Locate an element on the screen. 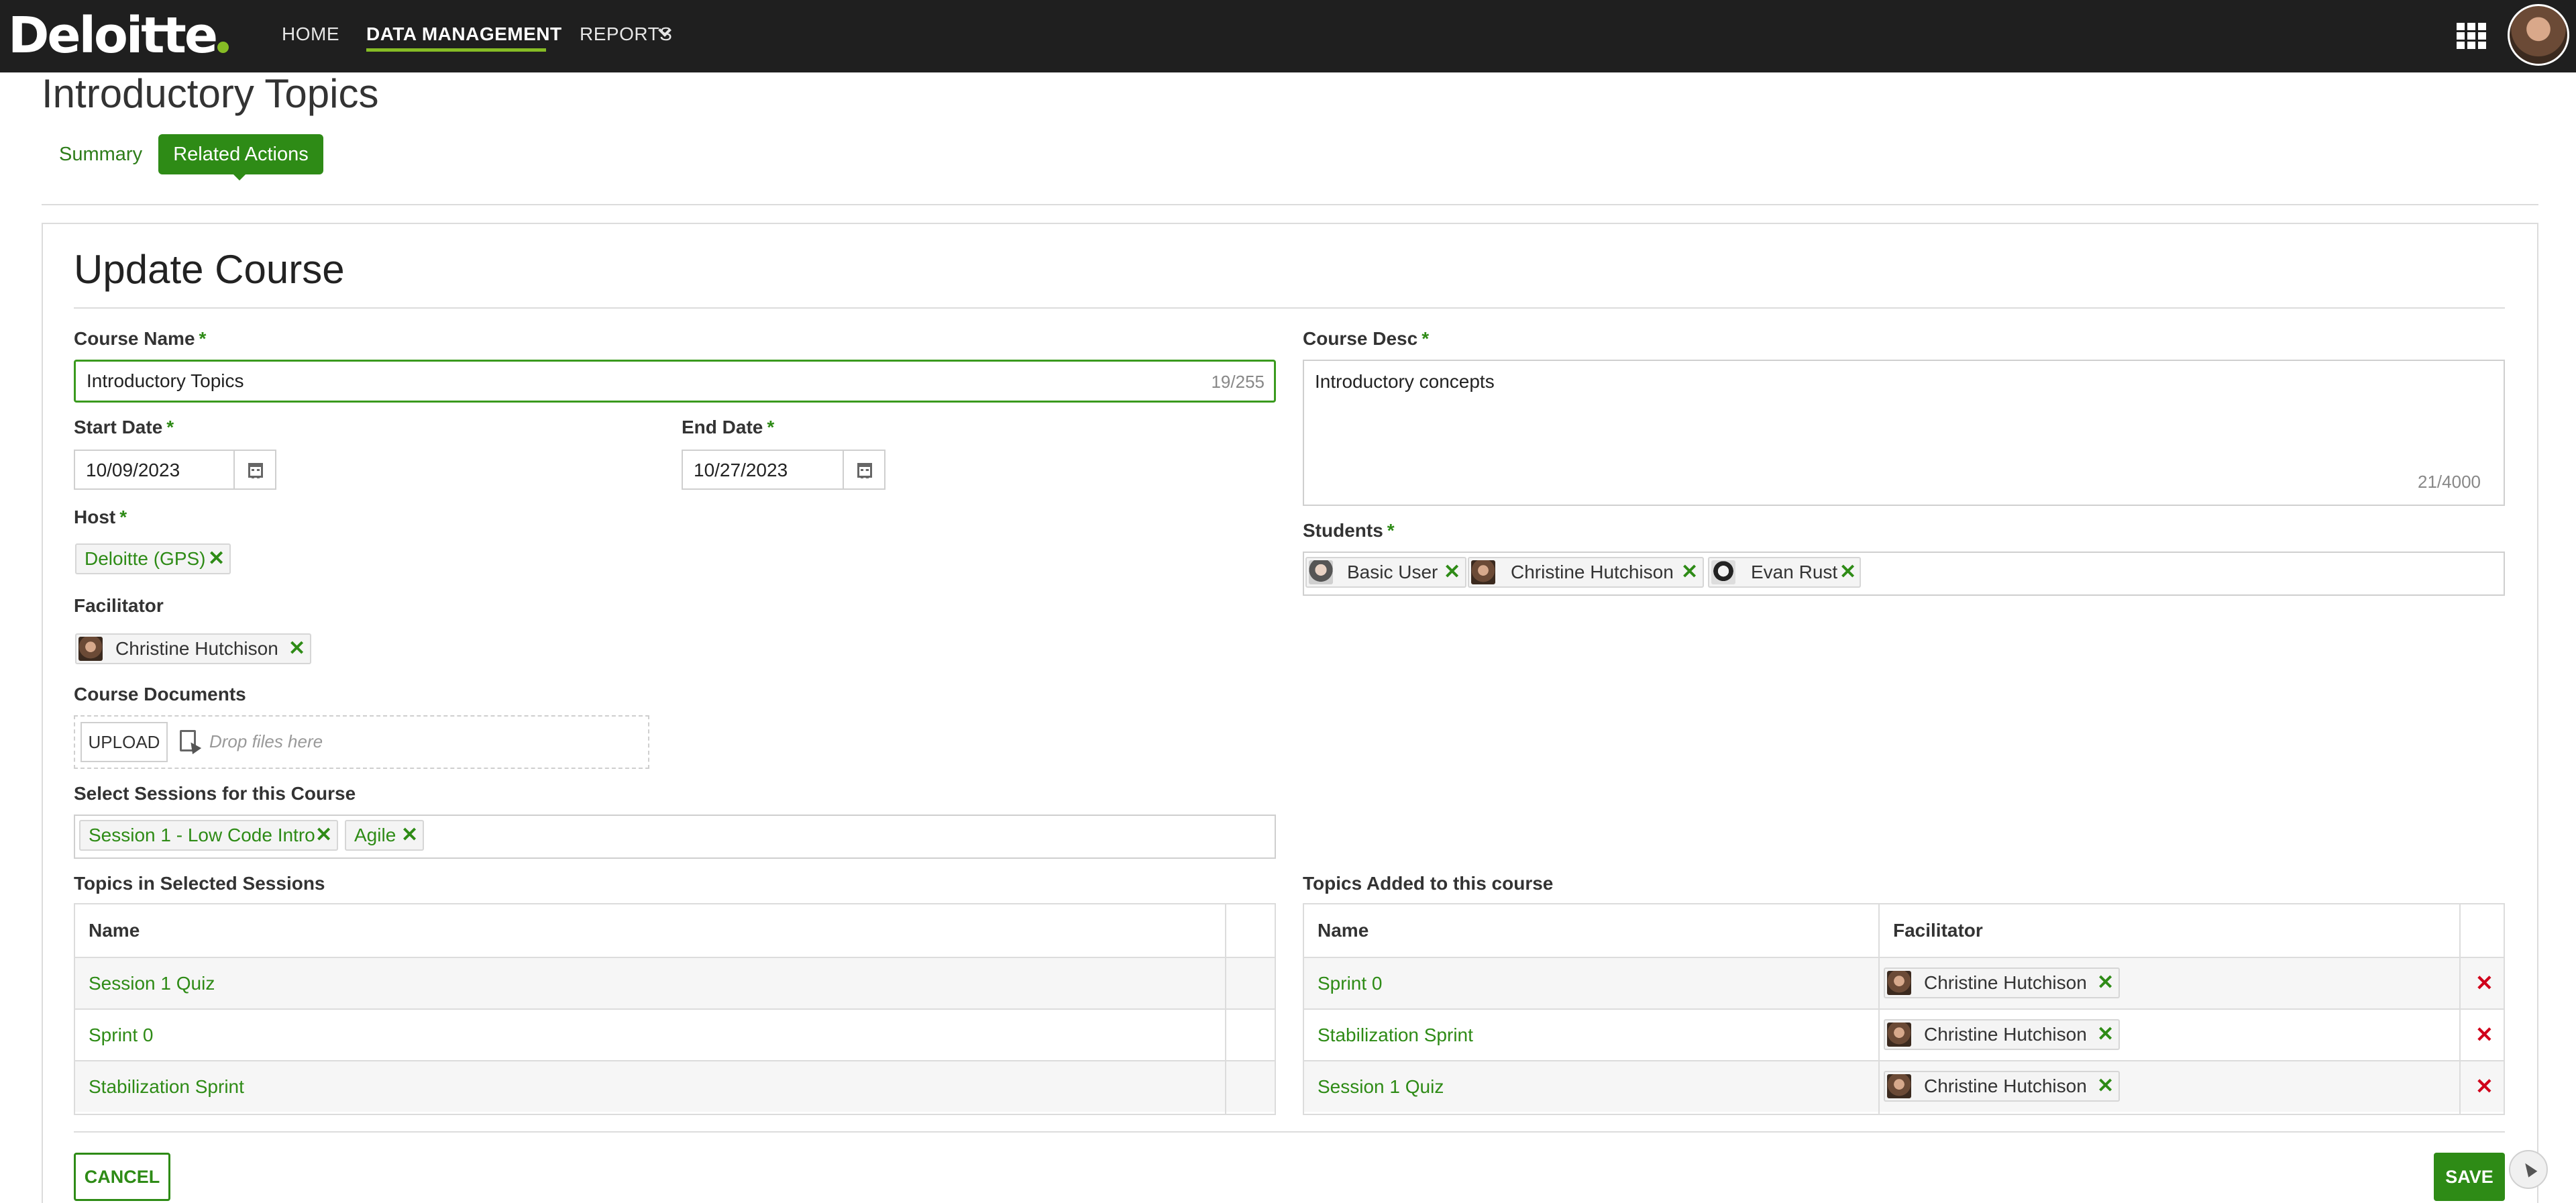 The width and height of the screenshot is (2576, 1203). host-chip: Deloitte (GPS) ✕ is located at coordinates (153, 558).